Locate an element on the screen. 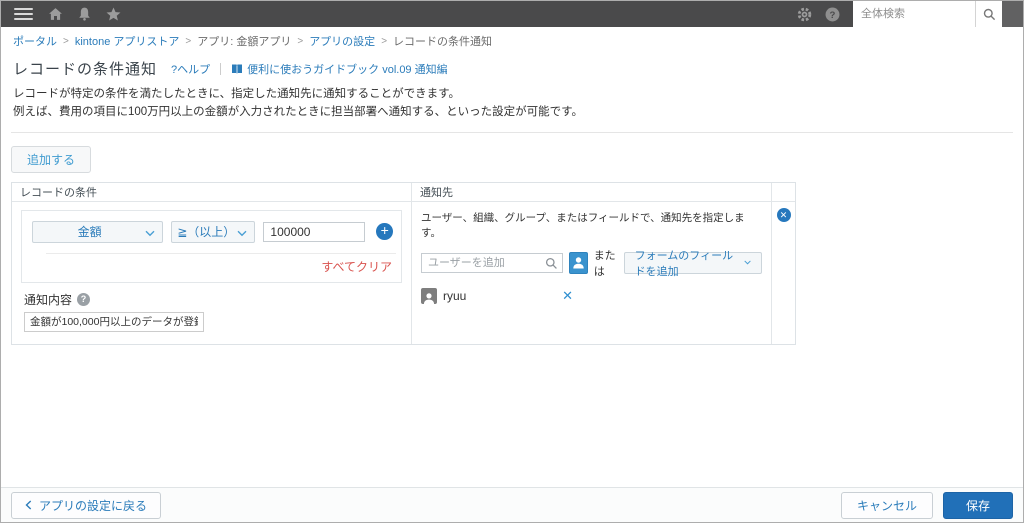 Image resolution: width=1024 pixels, height=523 pixels. guidebook-link: 便利に使おうガイドブック vol.09 通知編 is located at coordinates (339, 69).